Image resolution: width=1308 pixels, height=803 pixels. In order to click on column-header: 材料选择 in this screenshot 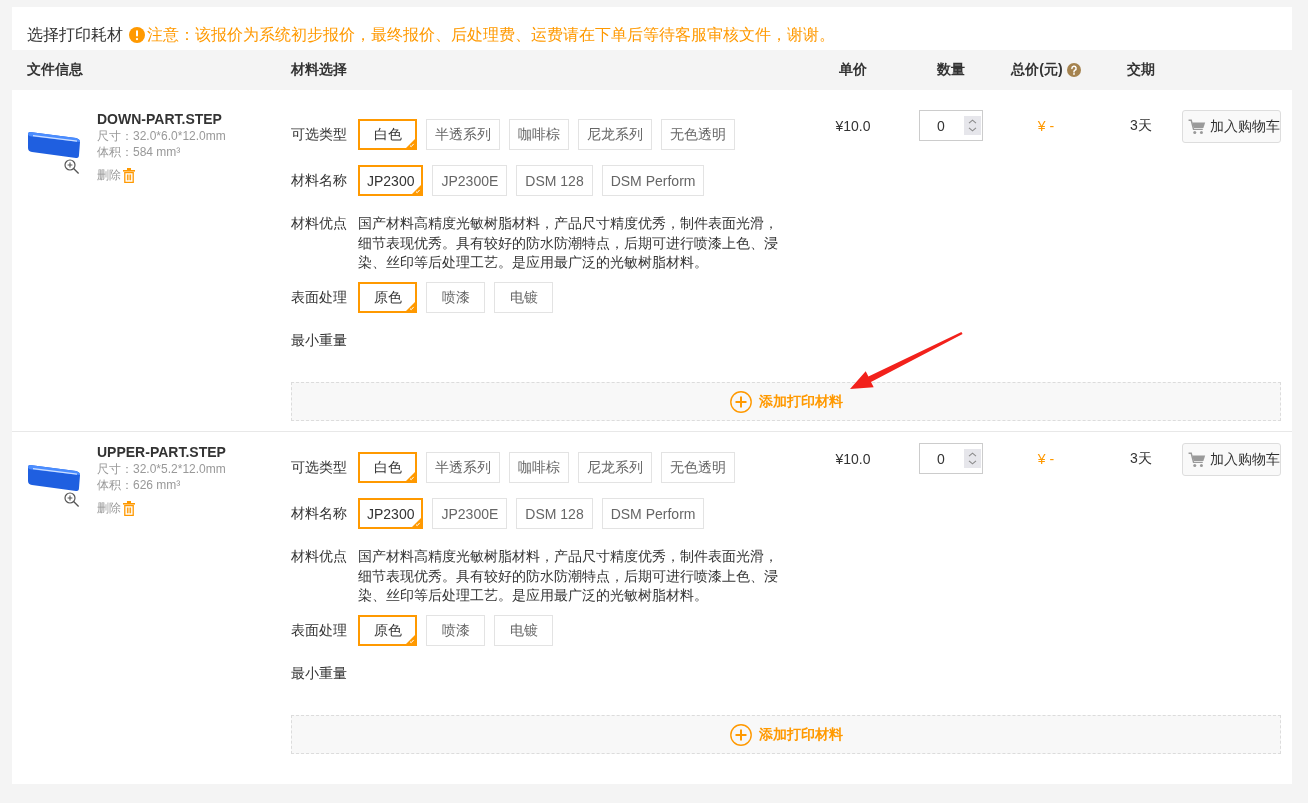, I will do `click(319, 70)`.